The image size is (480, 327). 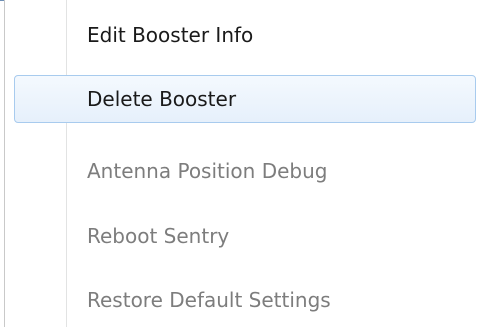 What do you see at coordinates (170, 35) in the screenshot?
I see `menu-item-label: Edit Booster Info` at bounding box center [170, 35].